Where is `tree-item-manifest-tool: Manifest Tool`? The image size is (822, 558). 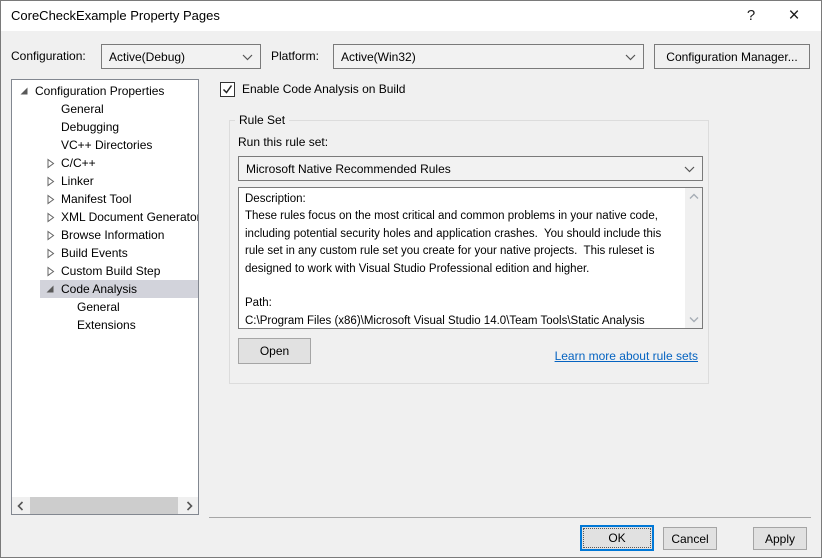
tree-item-manifest-tool: Manifest Tool is located at coordinates (105, 199).